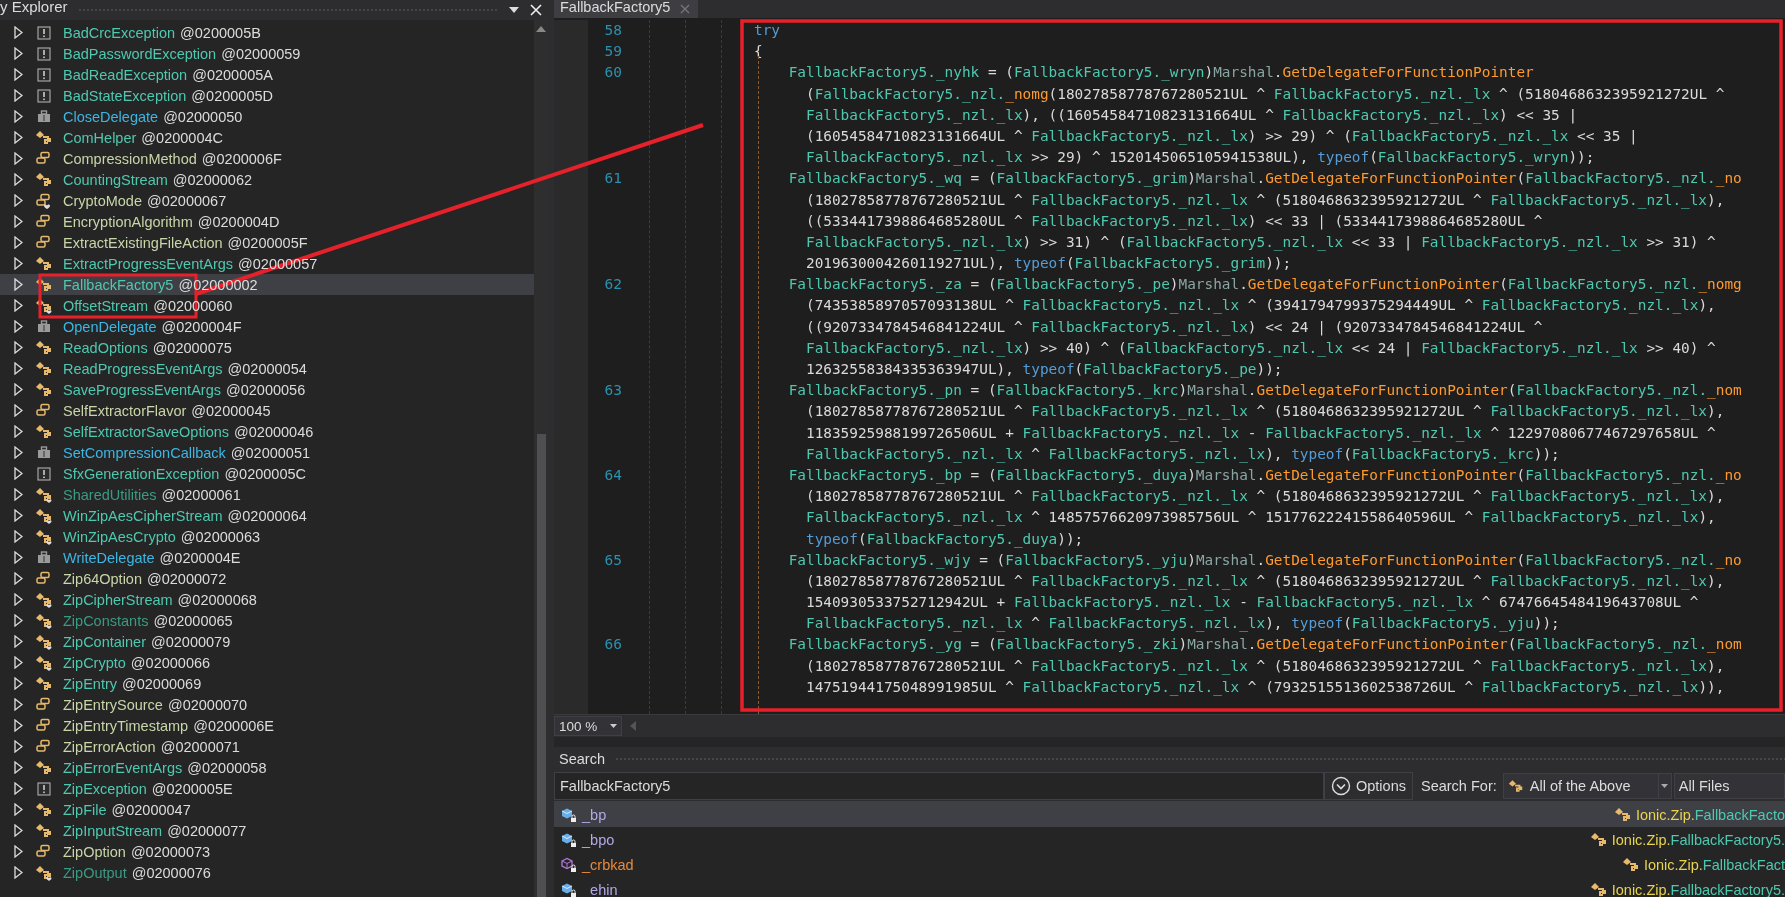 This screenshot has width=1785, height=897. What do you see at coordinates (267, 242) in the screenshot?
I see `tree-item: ExtractExistingFileAction @0200005F` at bounding box center [267, 242].